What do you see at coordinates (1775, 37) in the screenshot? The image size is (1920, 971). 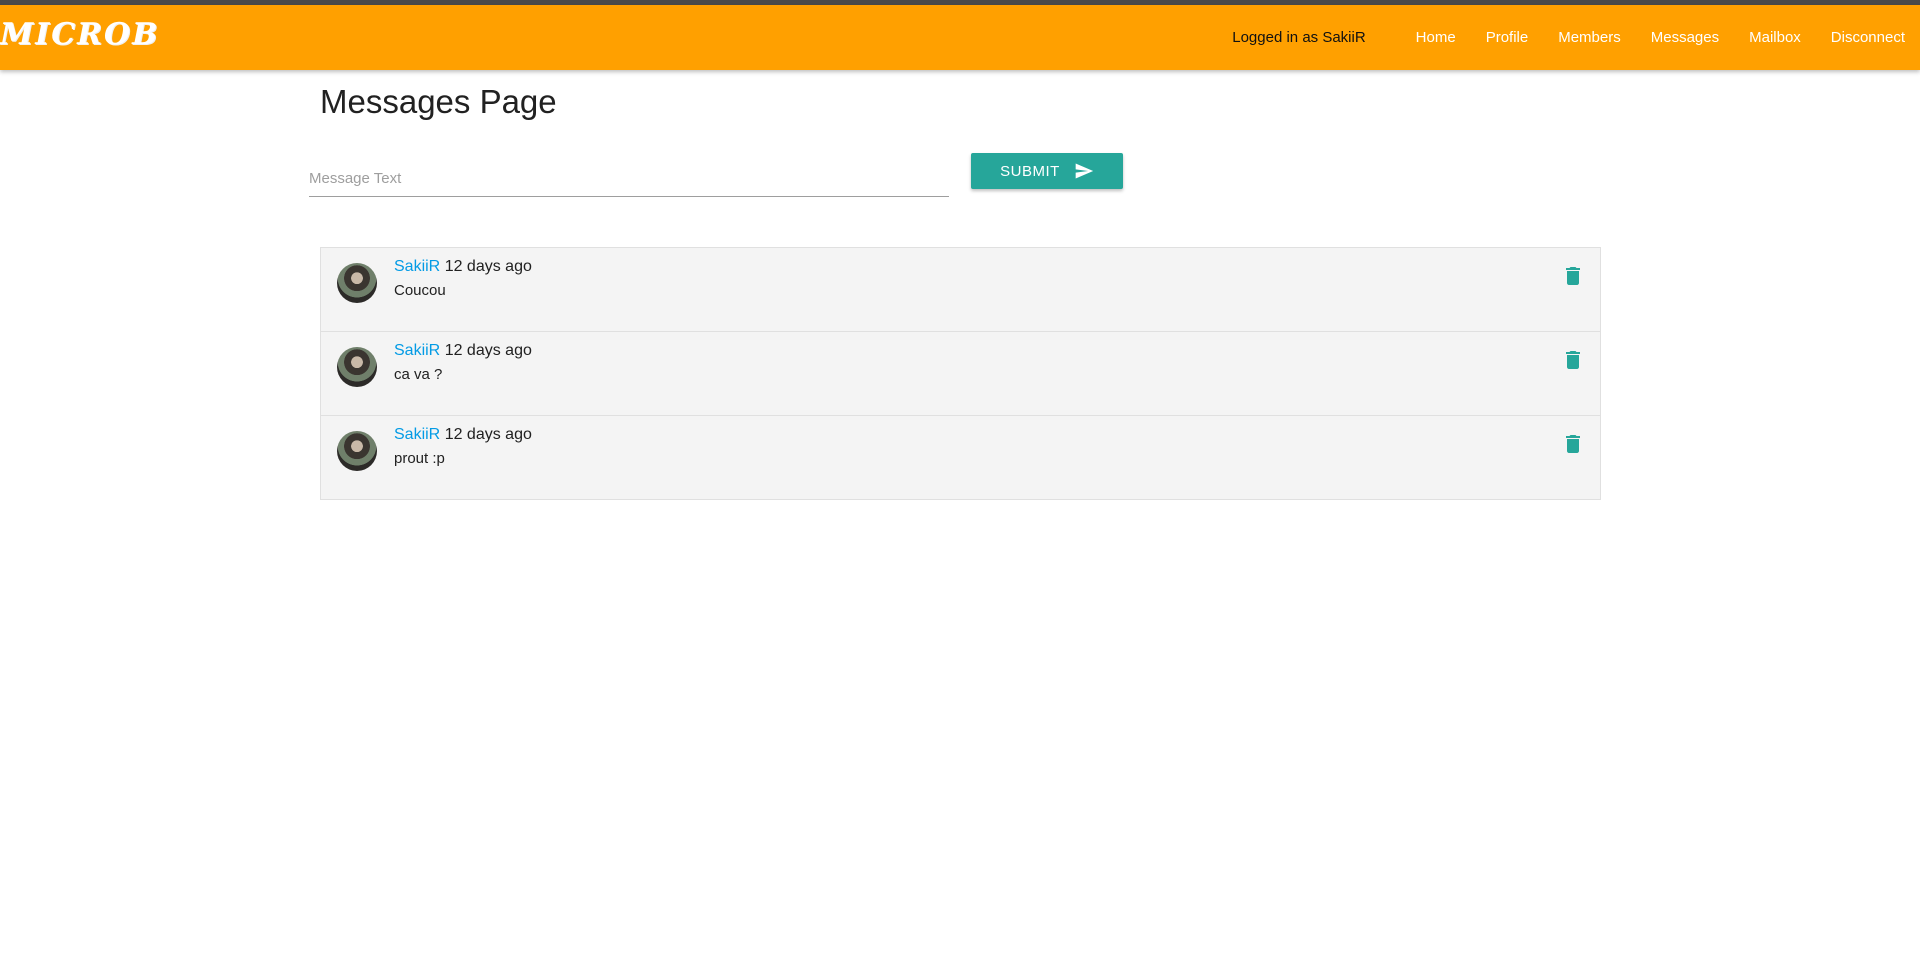 I see `nav-mailbox: Mailbox` at bounding box center [1775, 37].